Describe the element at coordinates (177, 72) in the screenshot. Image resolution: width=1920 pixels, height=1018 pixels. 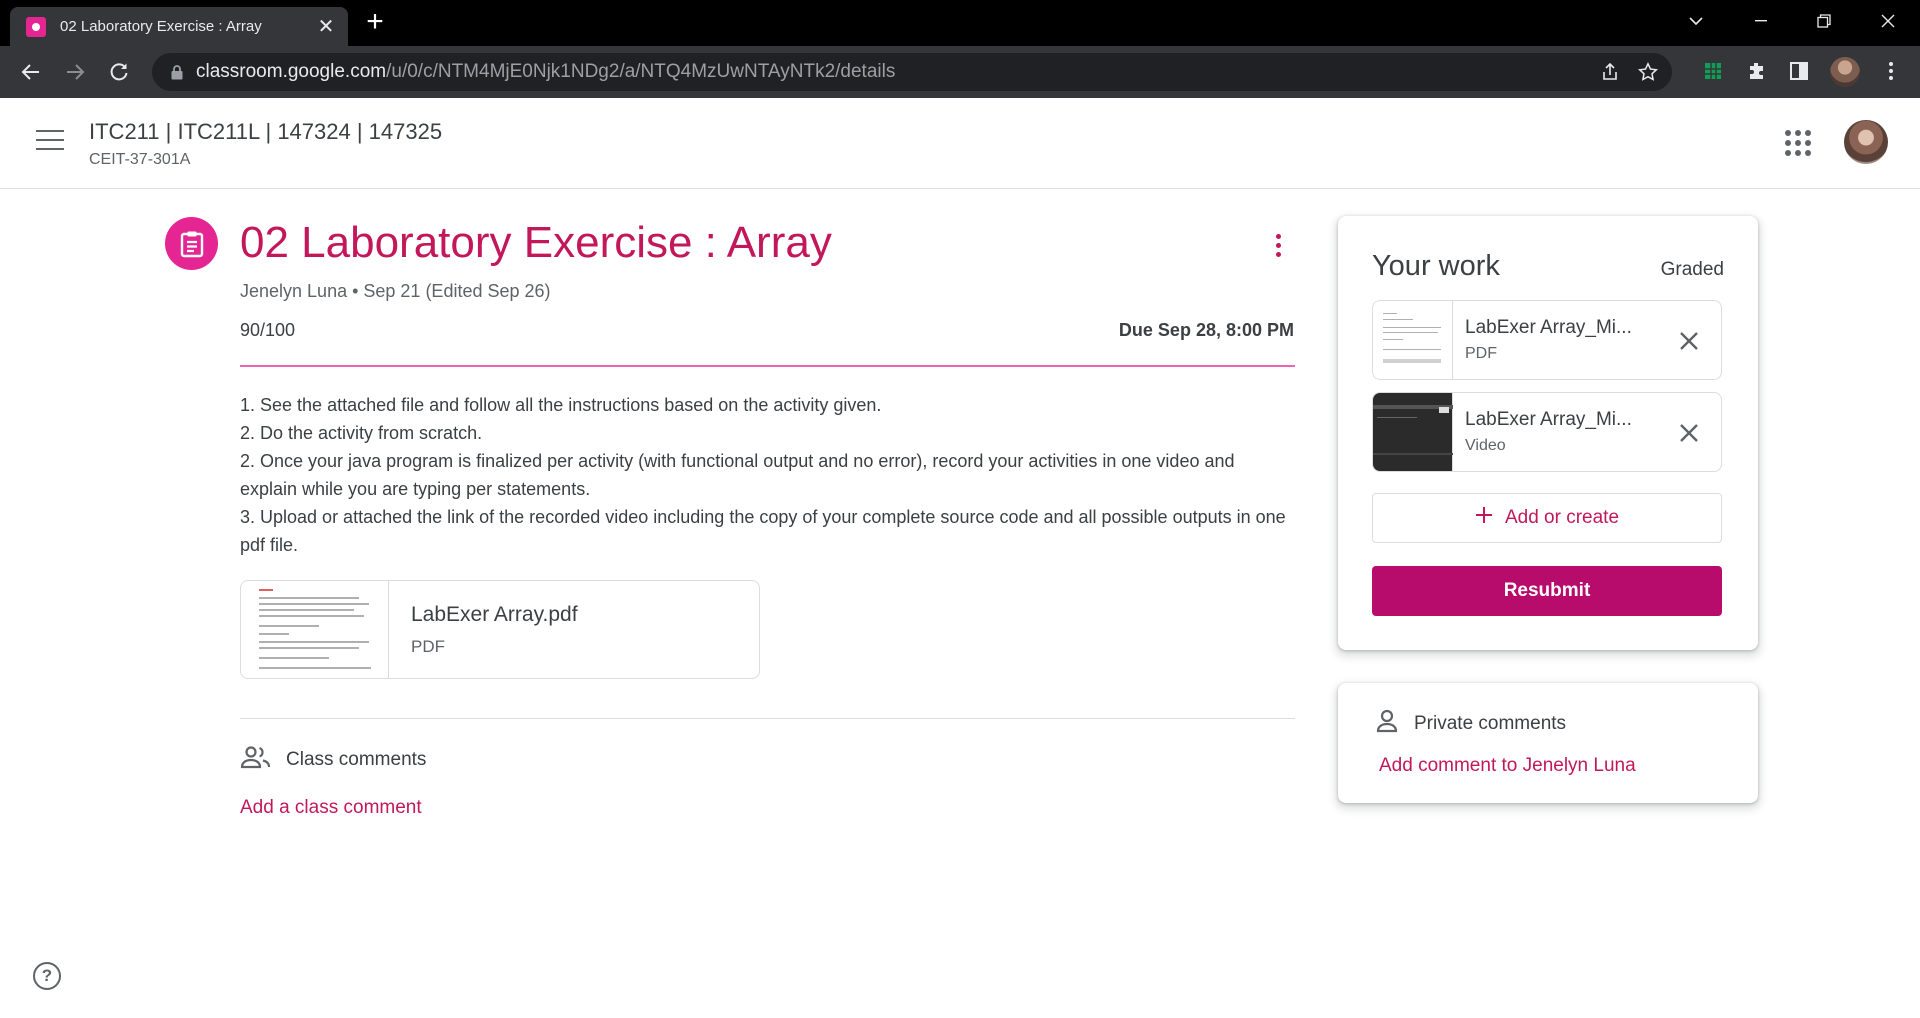
I see `lock-icon` at that location.